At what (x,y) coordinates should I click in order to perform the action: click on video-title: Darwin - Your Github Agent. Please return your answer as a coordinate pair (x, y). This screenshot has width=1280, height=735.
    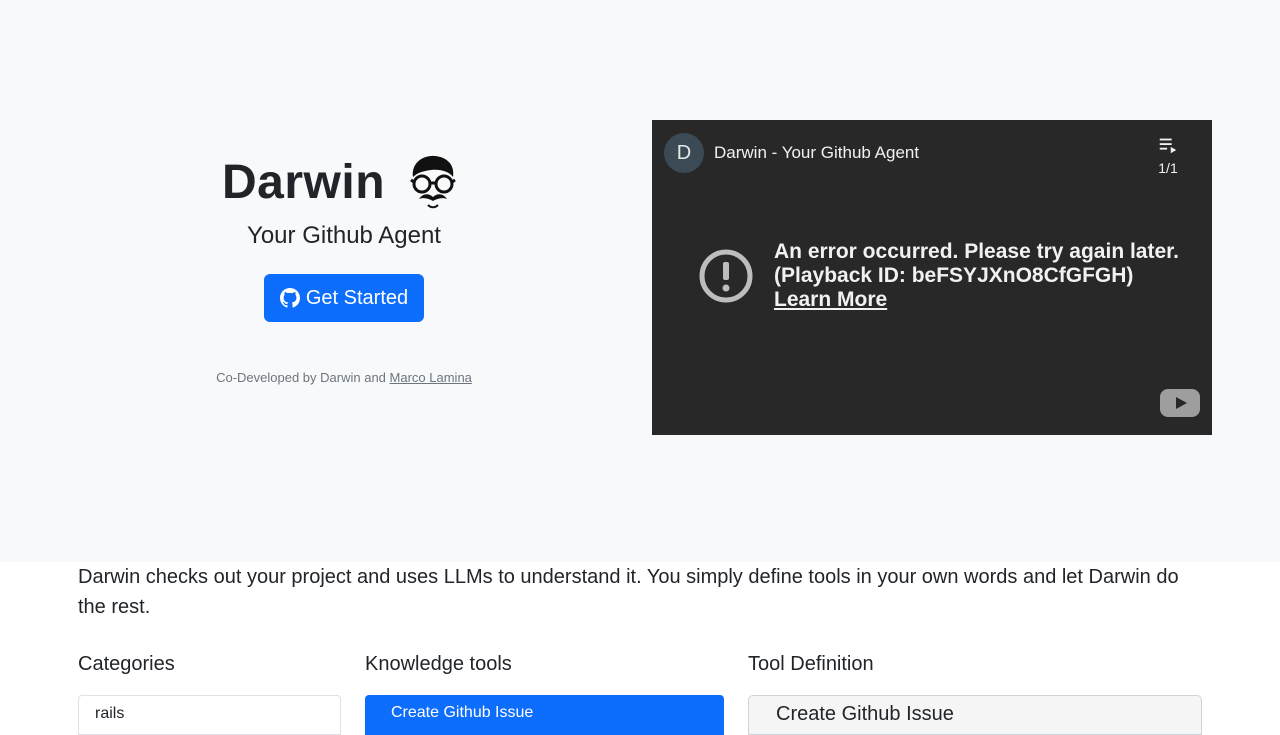
    Looking at the image, I should click on (816, 153).